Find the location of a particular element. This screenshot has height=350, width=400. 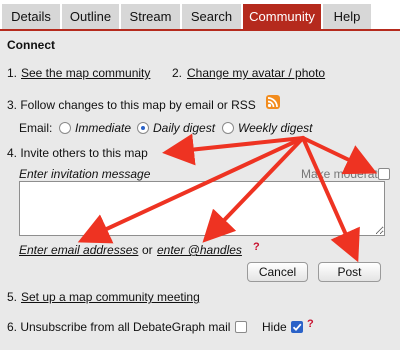

radio-immediate is located at coordinates (65, 128).